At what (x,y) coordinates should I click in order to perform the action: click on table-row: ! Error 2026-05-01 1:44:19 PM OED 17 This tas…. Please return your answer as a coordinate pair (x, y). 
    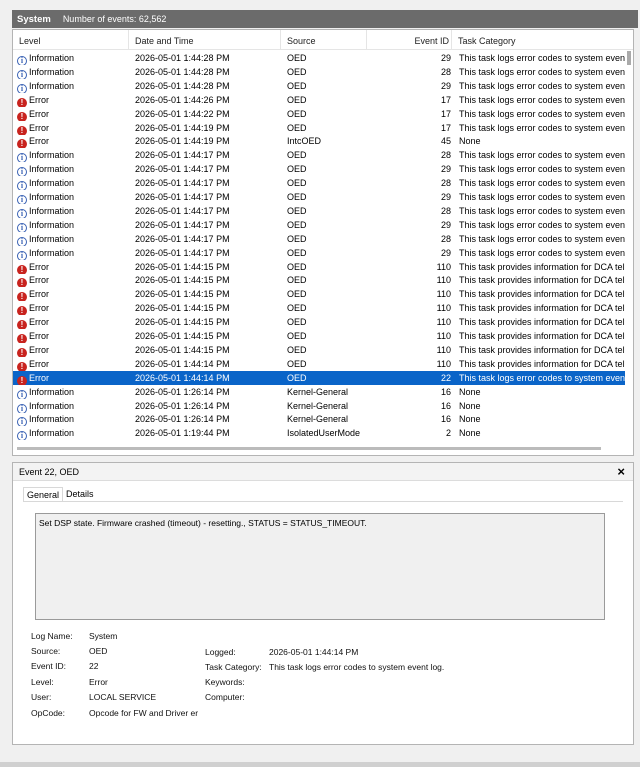
    Looking at the image, I should click on (319, 128).